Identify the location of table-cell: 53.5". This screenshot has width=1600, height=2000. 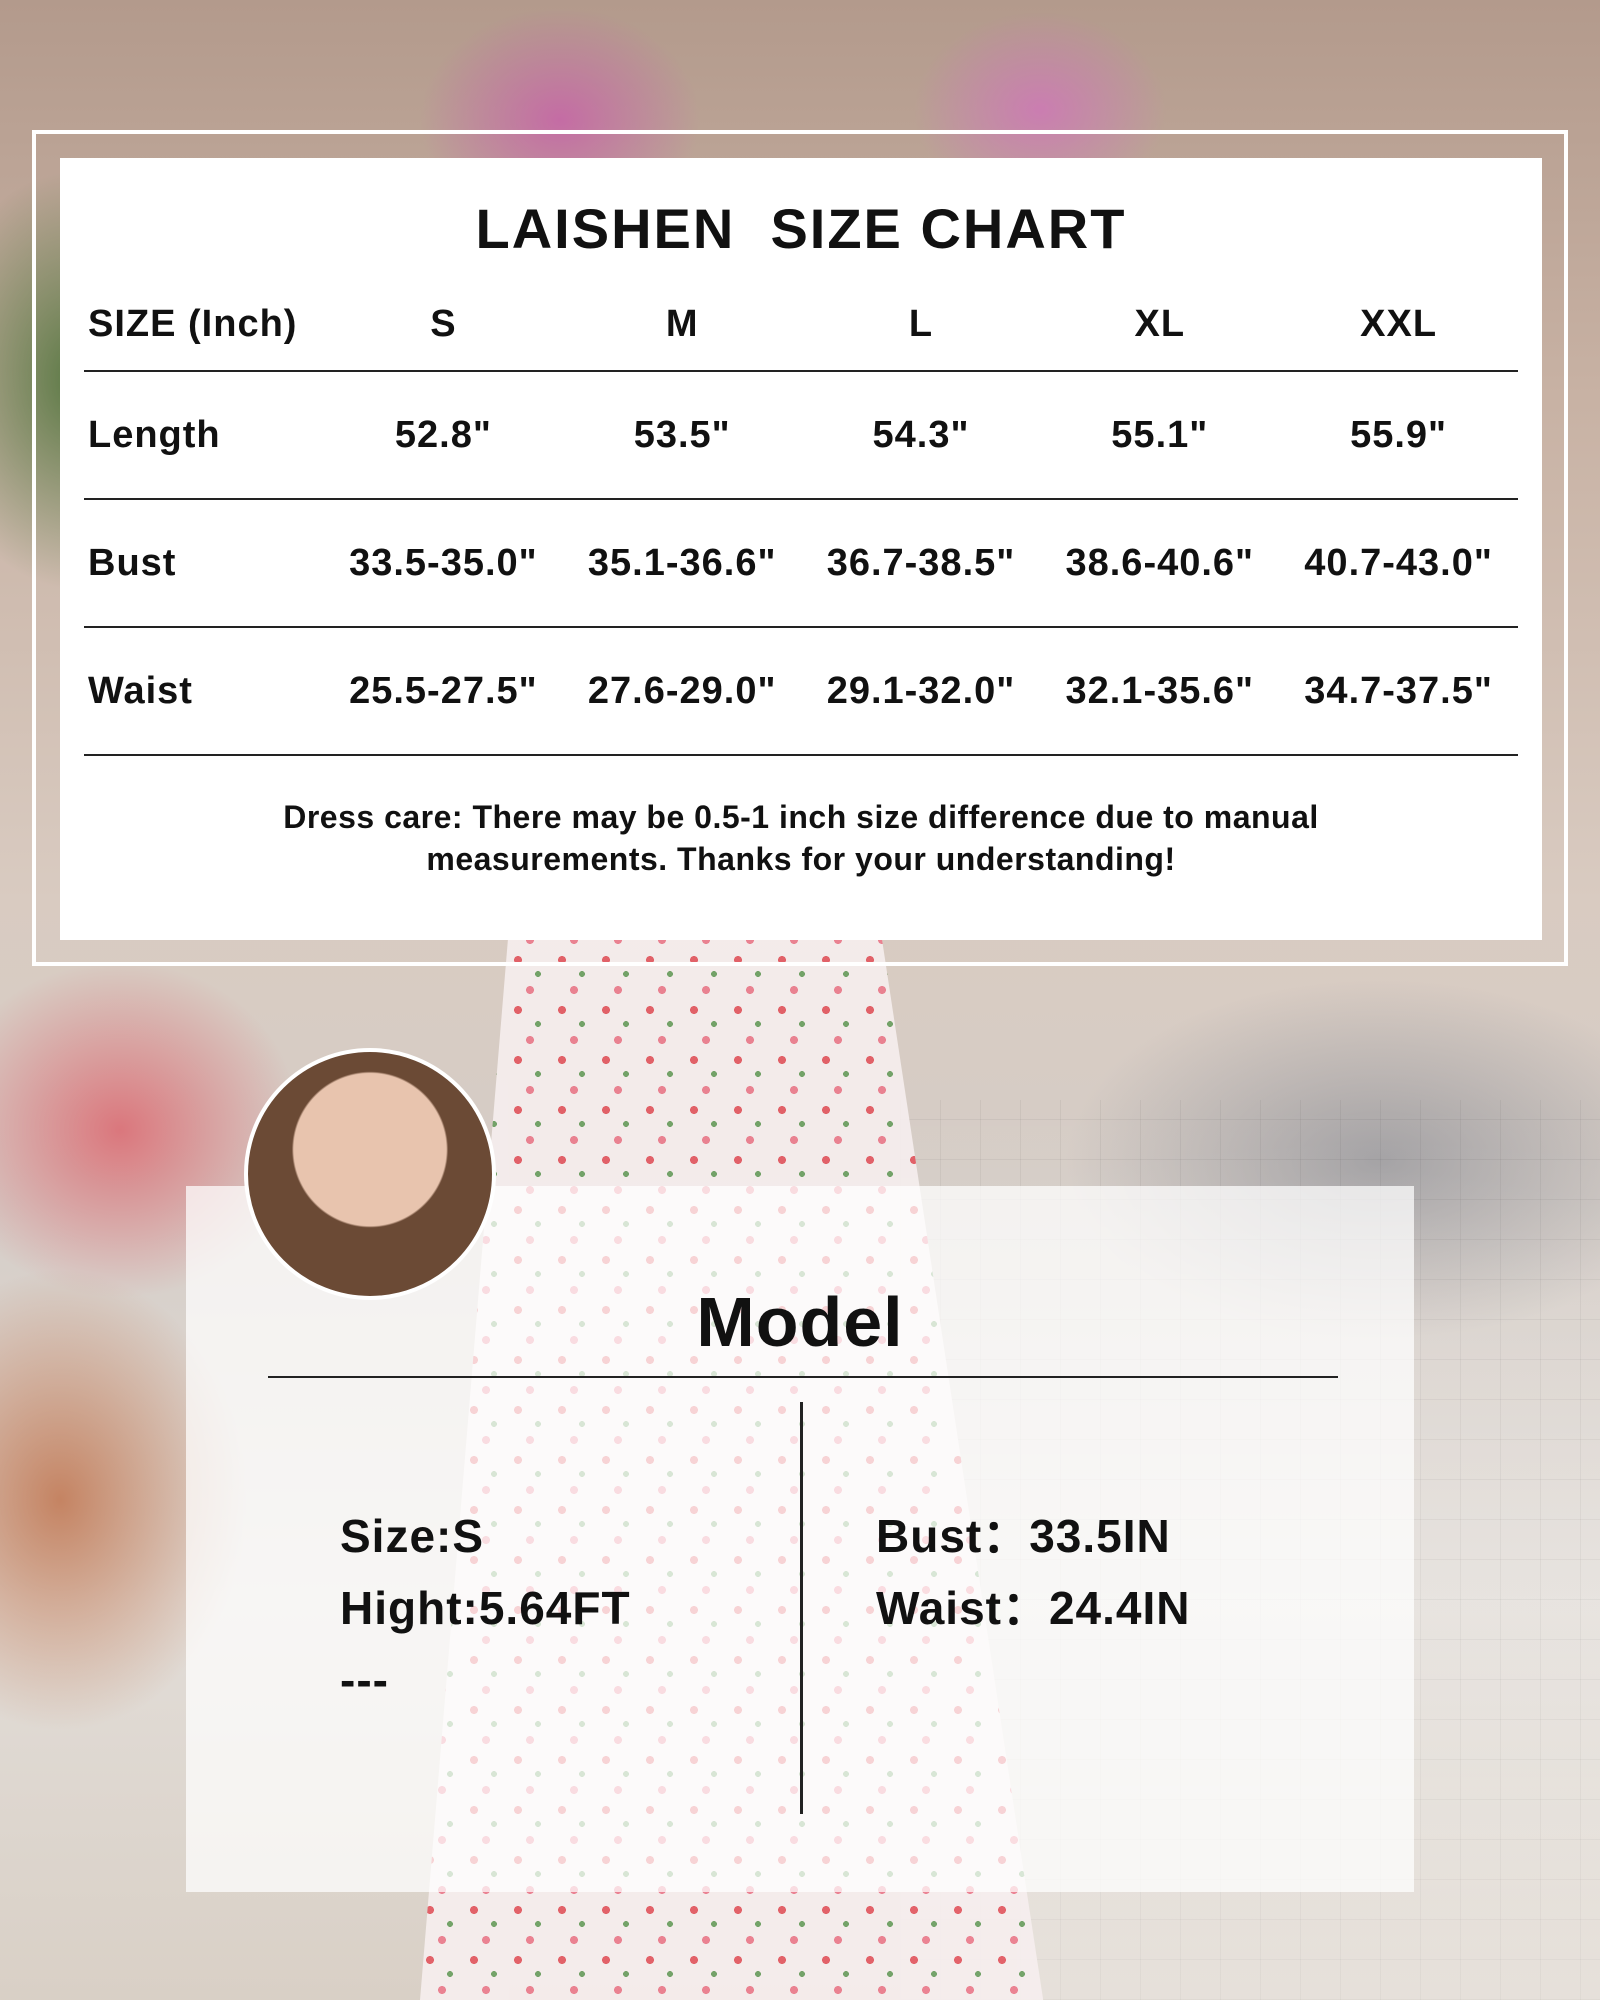
(682, 435).